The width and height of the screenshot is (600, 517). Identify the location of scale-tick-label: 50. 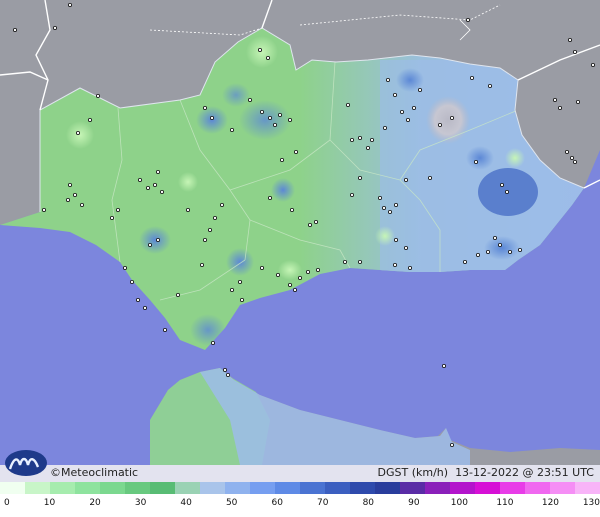
(231, 503).